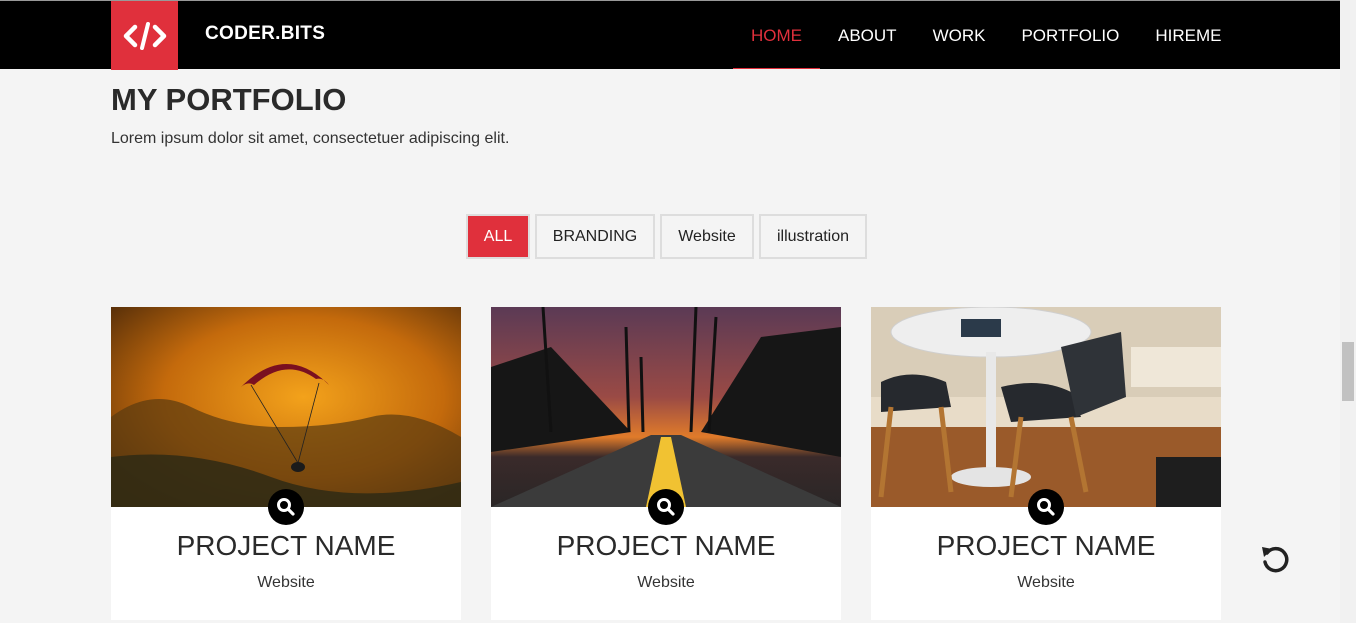 This screenshot has width=1356, height=623. I want to click on page-title: MY PORTFOLIO, so click(229, 99).